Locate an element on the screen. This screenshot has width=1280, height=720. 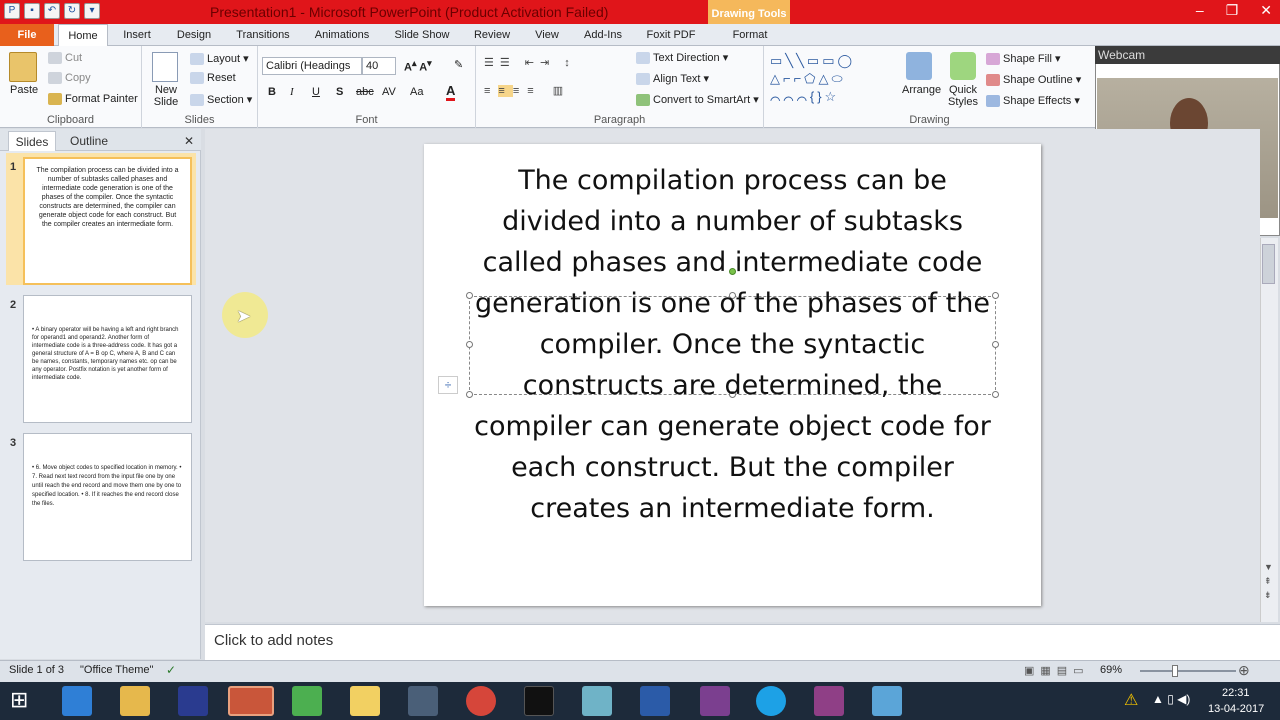
minimize-icon: – is located at coordinates (1200, 10).